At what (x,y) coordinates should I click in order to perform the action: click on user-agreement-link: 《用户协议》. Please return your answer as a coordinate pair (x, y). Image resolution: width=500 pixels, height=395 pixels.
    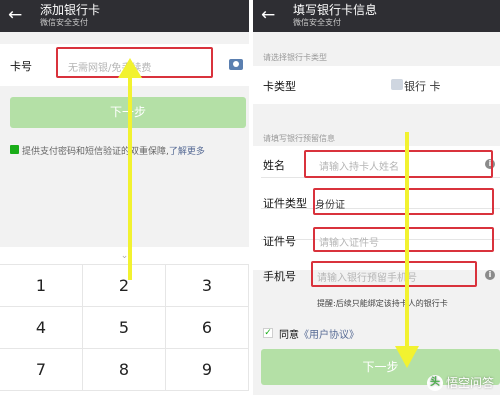
    Looking at the image, I should click on (329, 335).